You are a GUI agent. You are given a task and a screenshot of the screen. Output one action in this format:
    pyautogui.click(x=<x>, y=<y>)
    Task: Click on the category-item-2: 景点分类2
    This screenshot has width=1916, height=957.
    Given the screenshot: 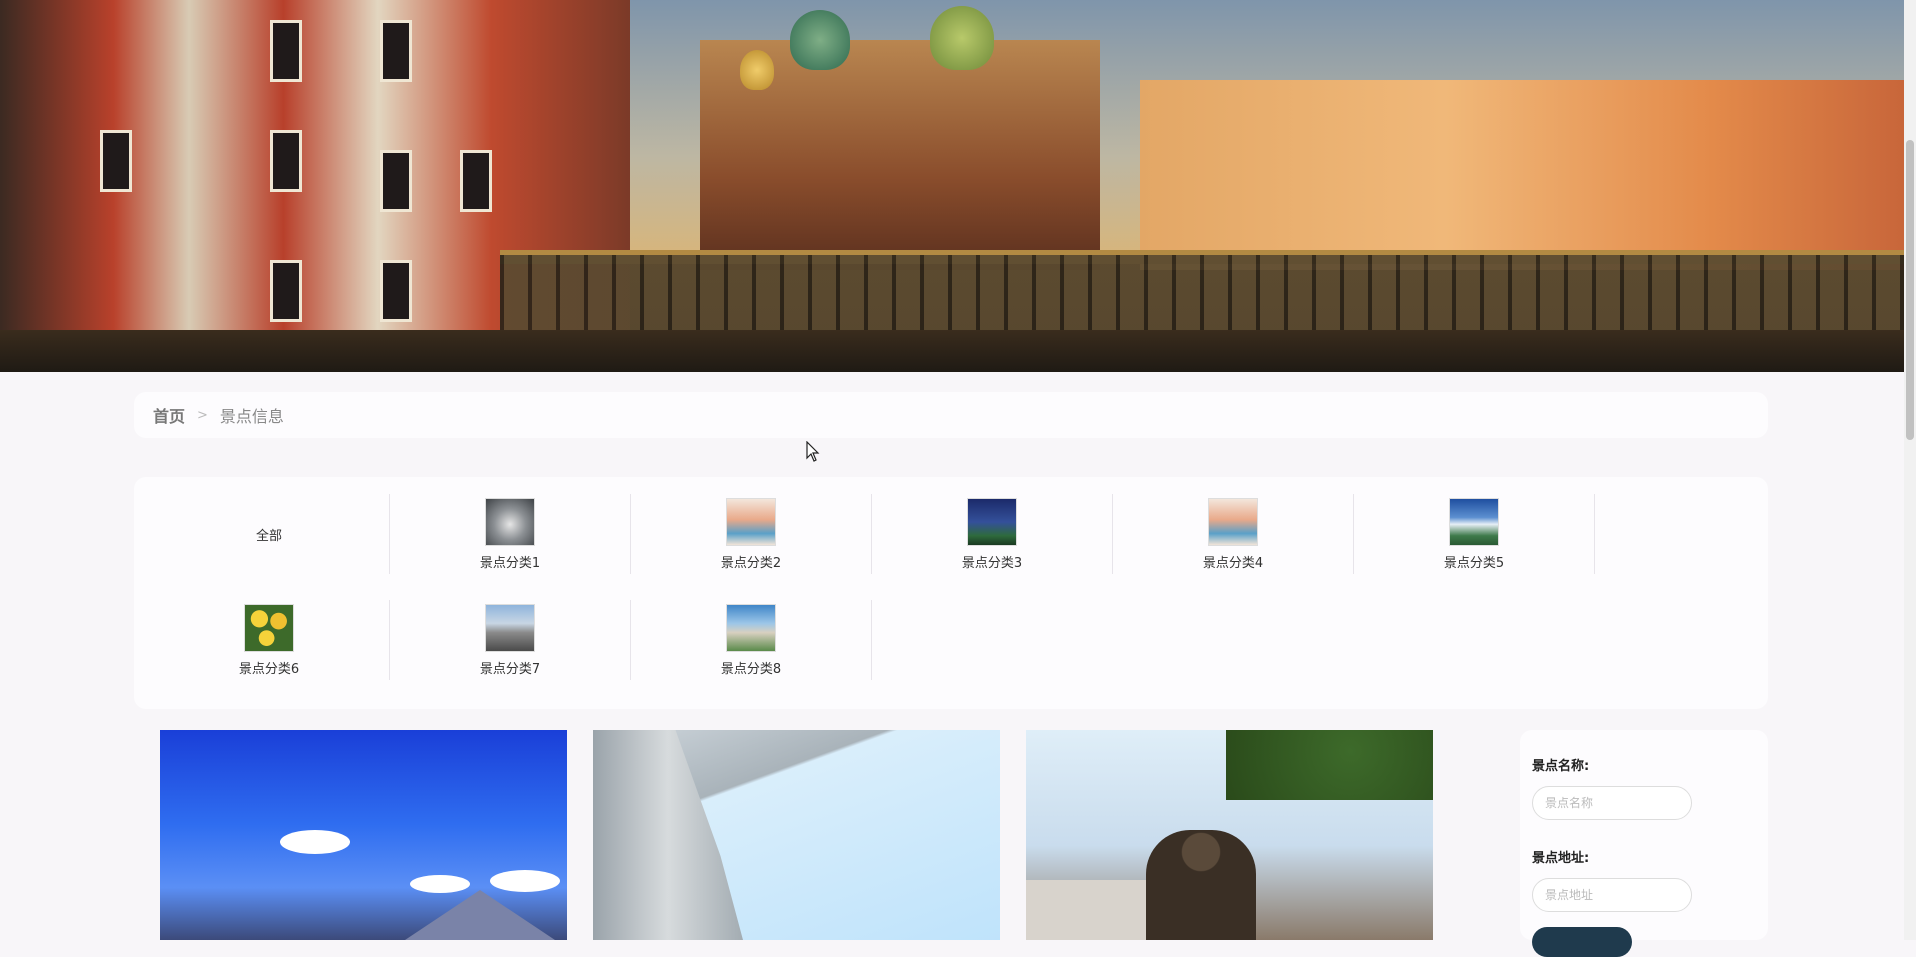 What is the action you would take?
    pyautogui.click(x=751, y=534)
    